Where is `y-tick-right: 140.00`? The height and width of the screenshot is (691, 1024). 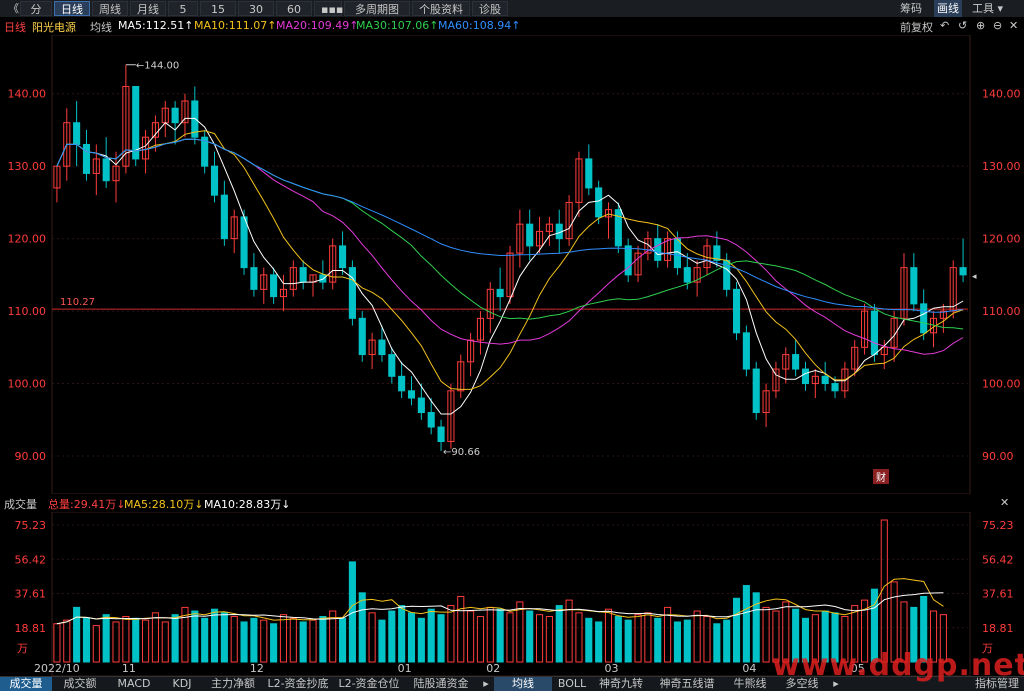 y-tick-right: 140.00 is located at coordinates (1001, 94).